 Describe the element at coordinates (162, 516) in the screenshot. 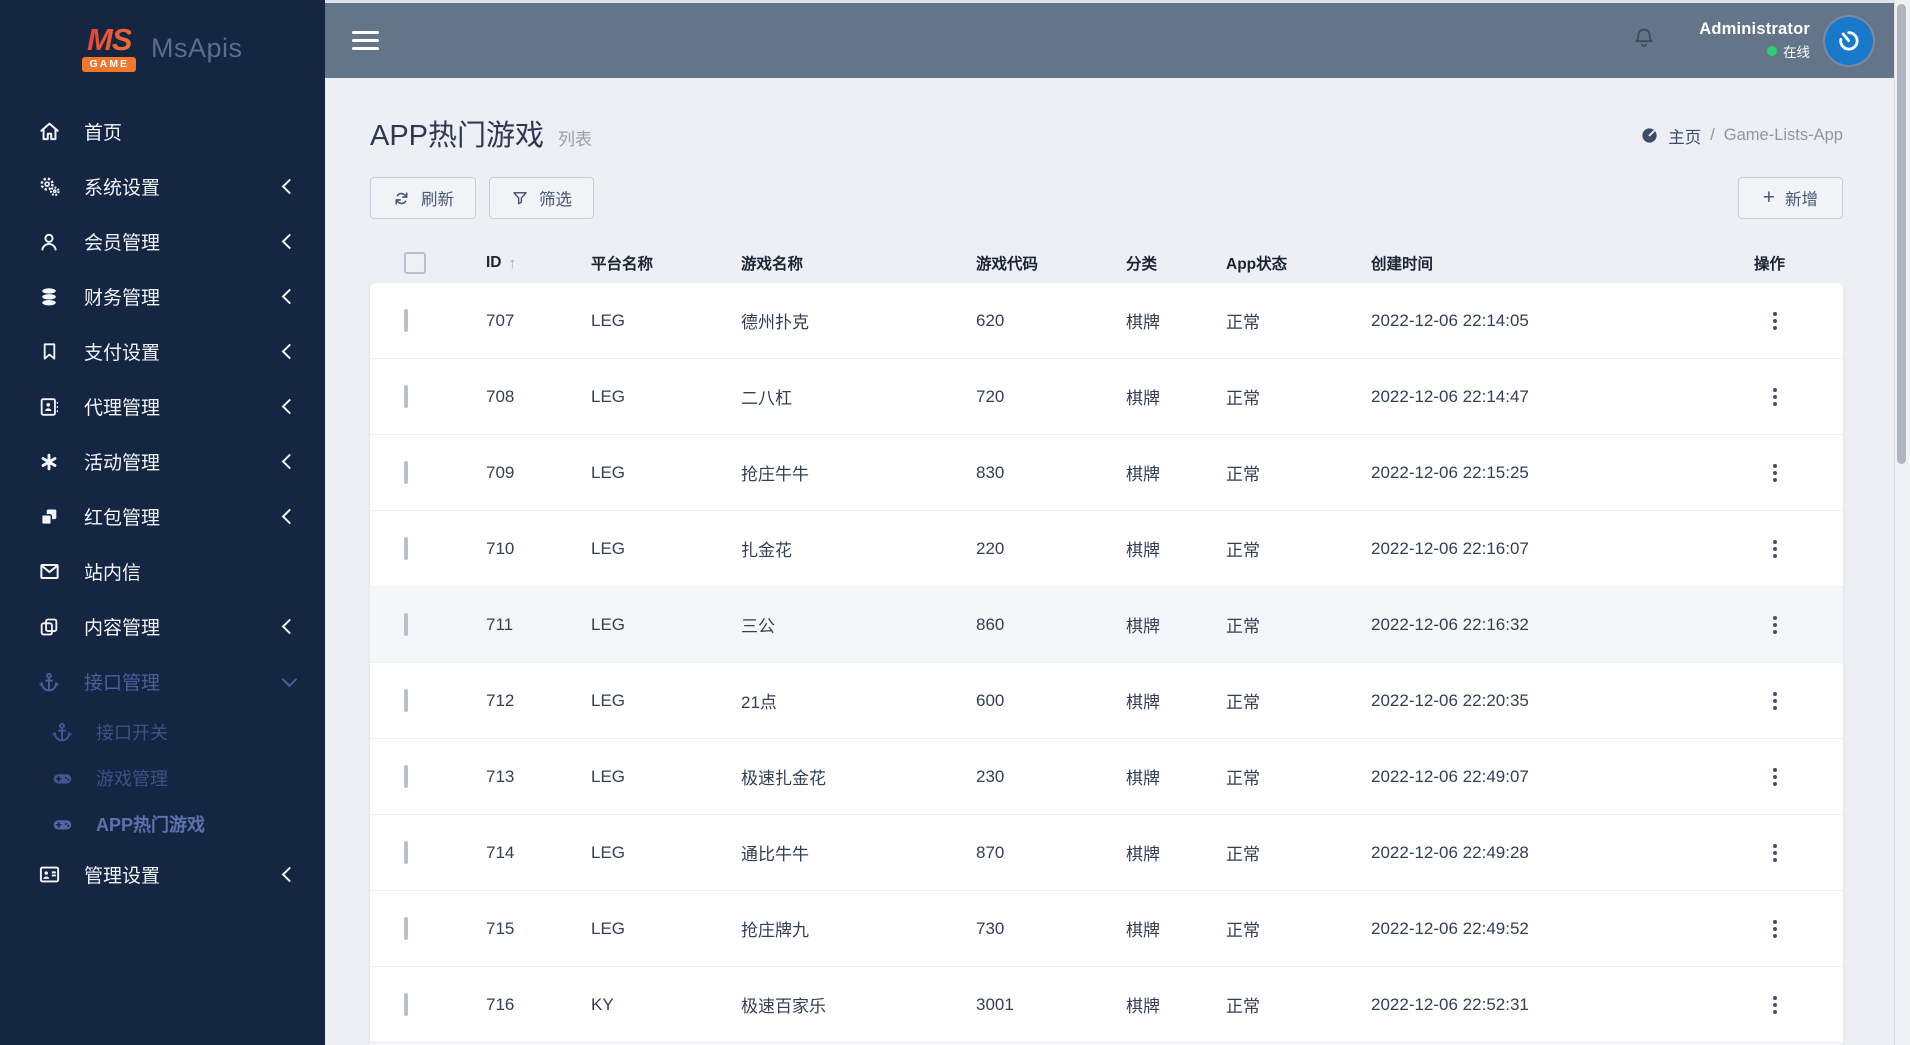

I see `sidebar-item: 红包管理` at that location.